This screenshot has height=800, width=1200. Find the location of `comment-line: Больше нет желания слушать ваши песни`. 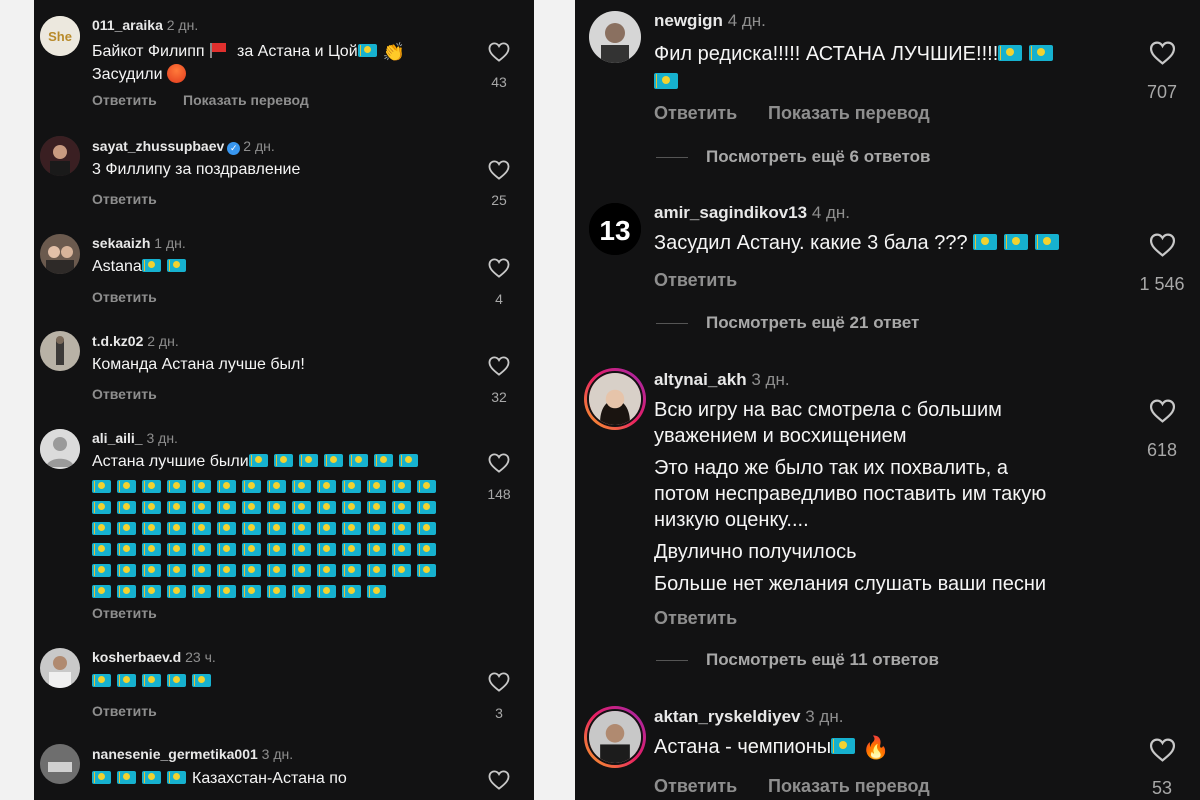

comment-line: Больше нет желания слушать ваши песни is located at coordinates (850, 584).